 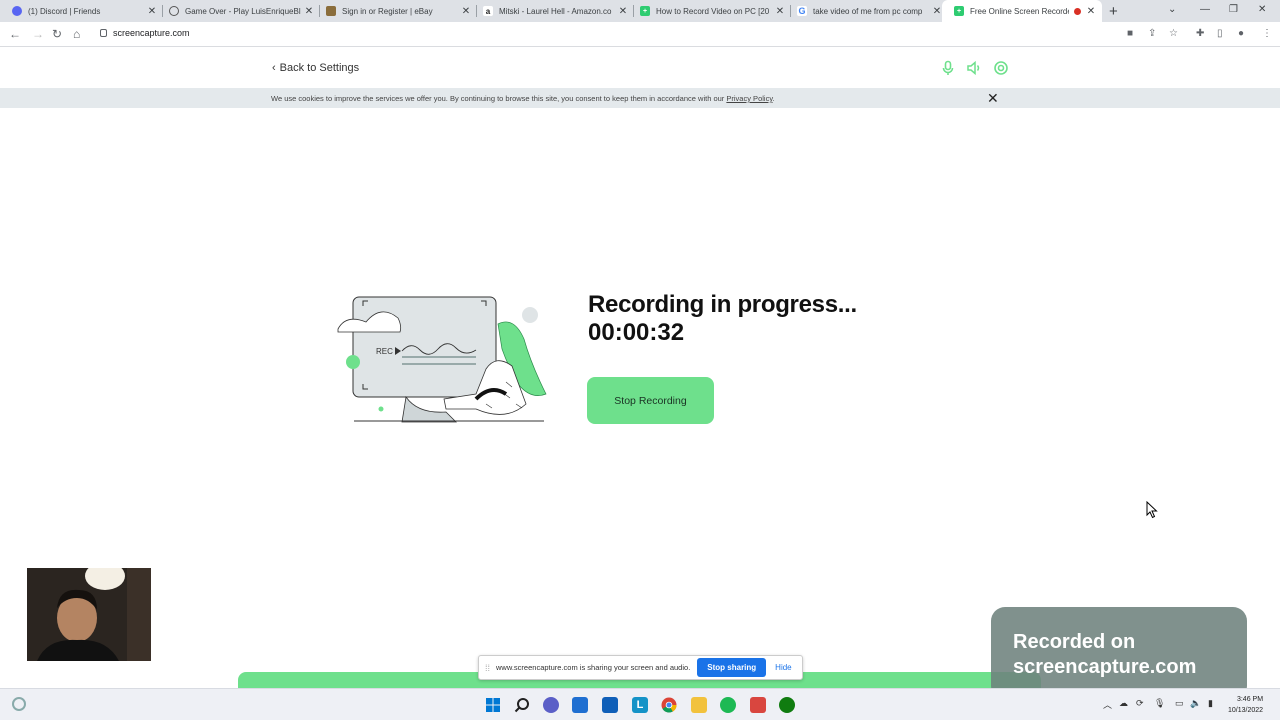 What do you see at coordinates (1246, 710) in the screenshot?
I see `clock-date: 10/13/2022` at bounding box center [1246, 710].